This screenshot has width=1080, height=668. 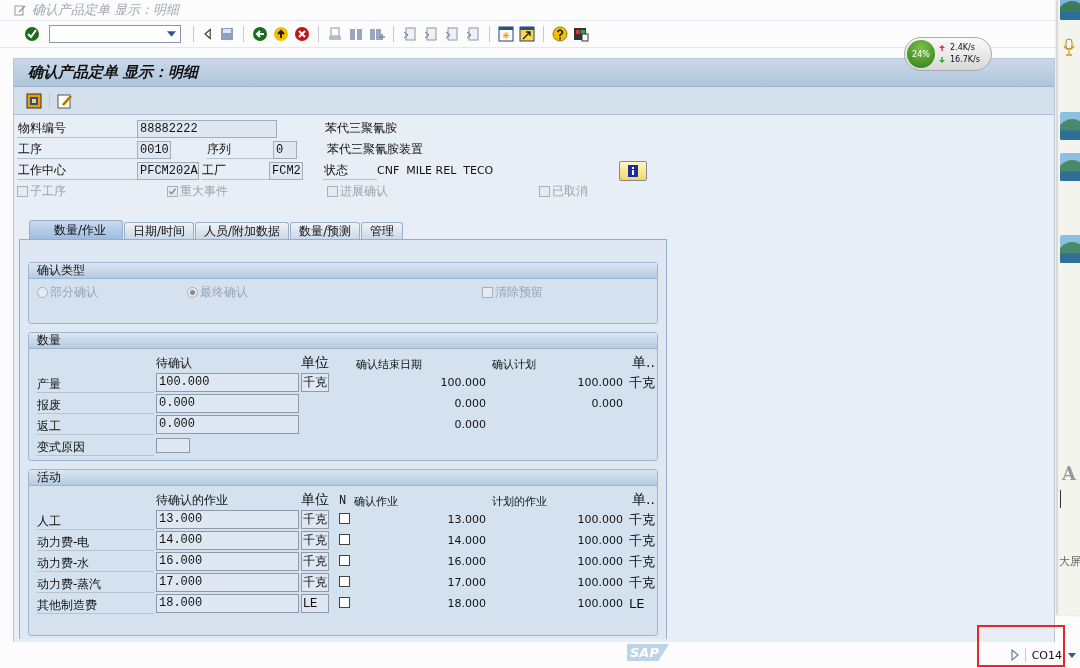 I want to click on activity-field: 18.000, so click(x=227, y=603).